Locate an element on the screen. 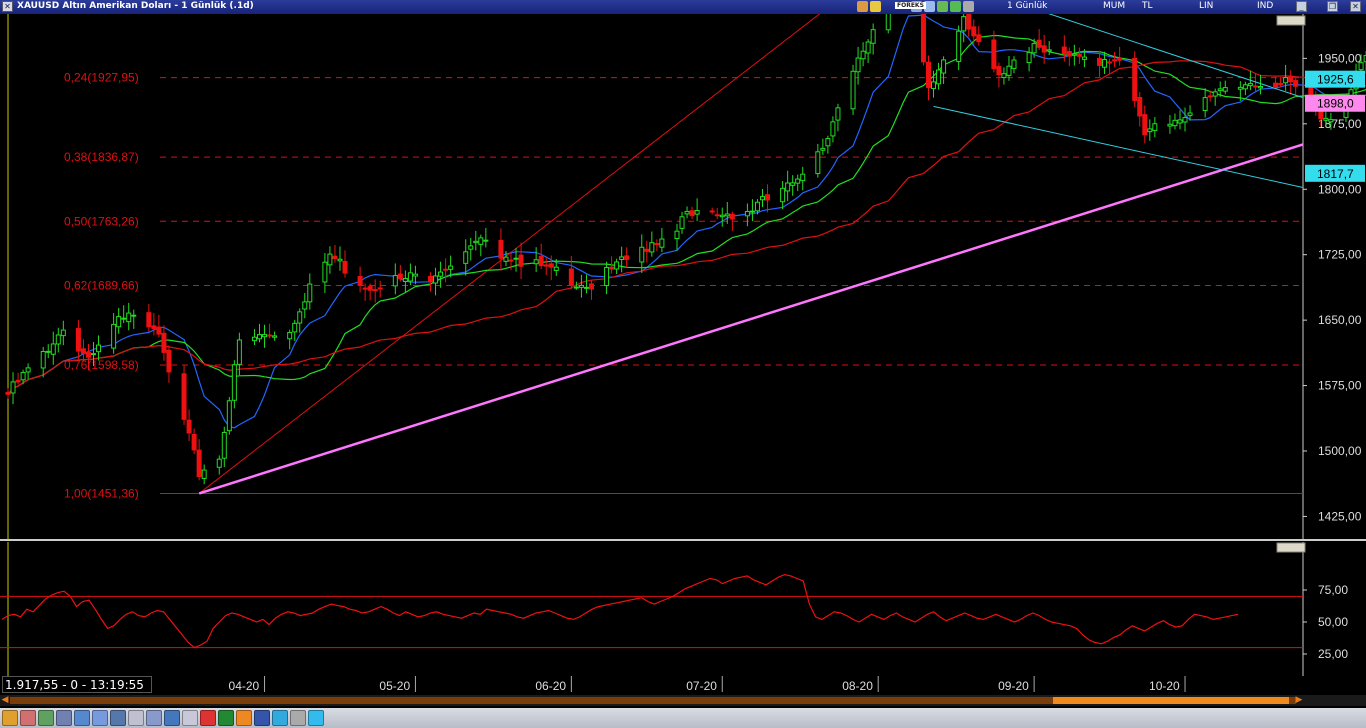  close-icon: ✕ is located at coordinates (1355, 6).